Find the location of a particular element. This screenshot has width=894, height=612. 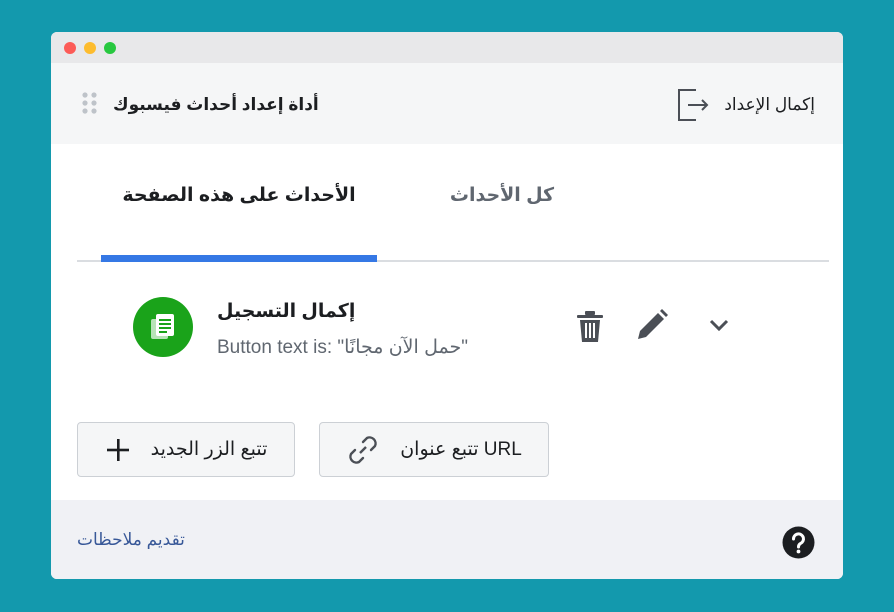

registration-icon is located at coordinates (162, 326).